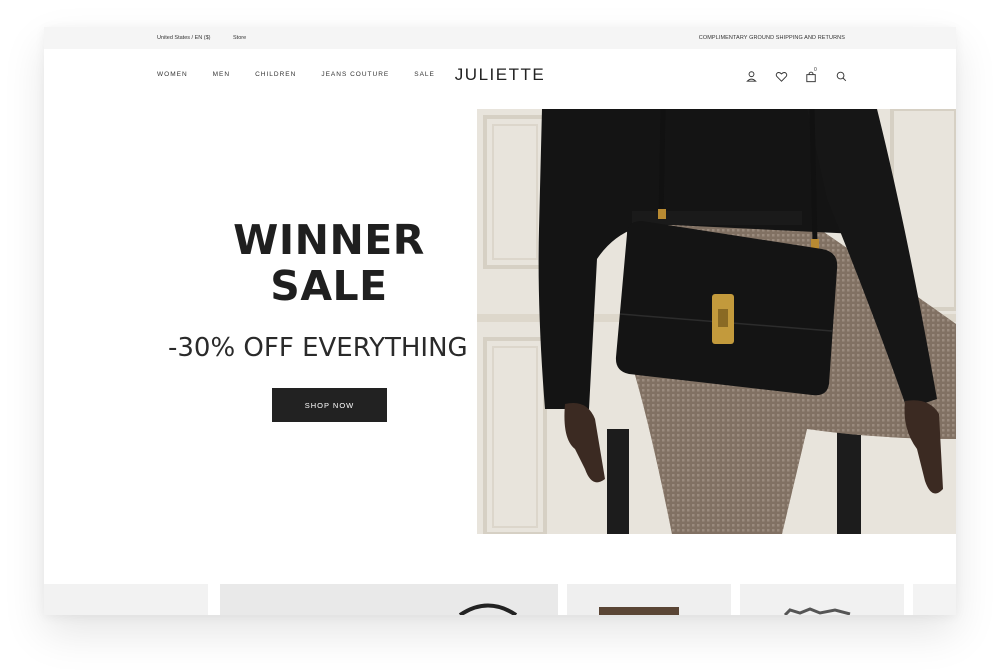  I want to click on hero-headline-line-2: SALE, so click(329, 286).